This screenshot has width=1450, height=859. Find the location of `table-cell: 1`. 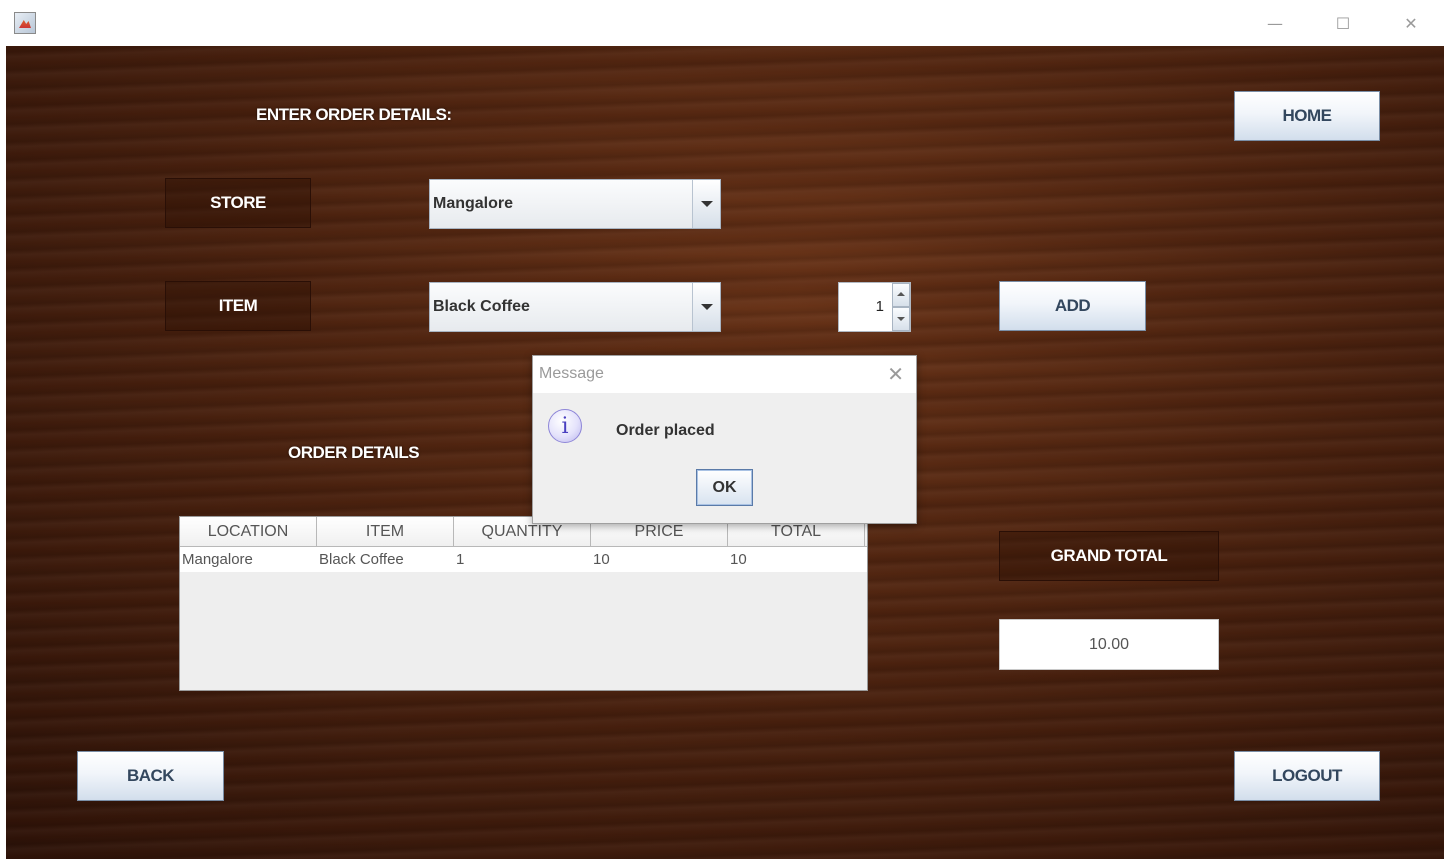

table-cell: 1 is located at coordinates (460, 559).